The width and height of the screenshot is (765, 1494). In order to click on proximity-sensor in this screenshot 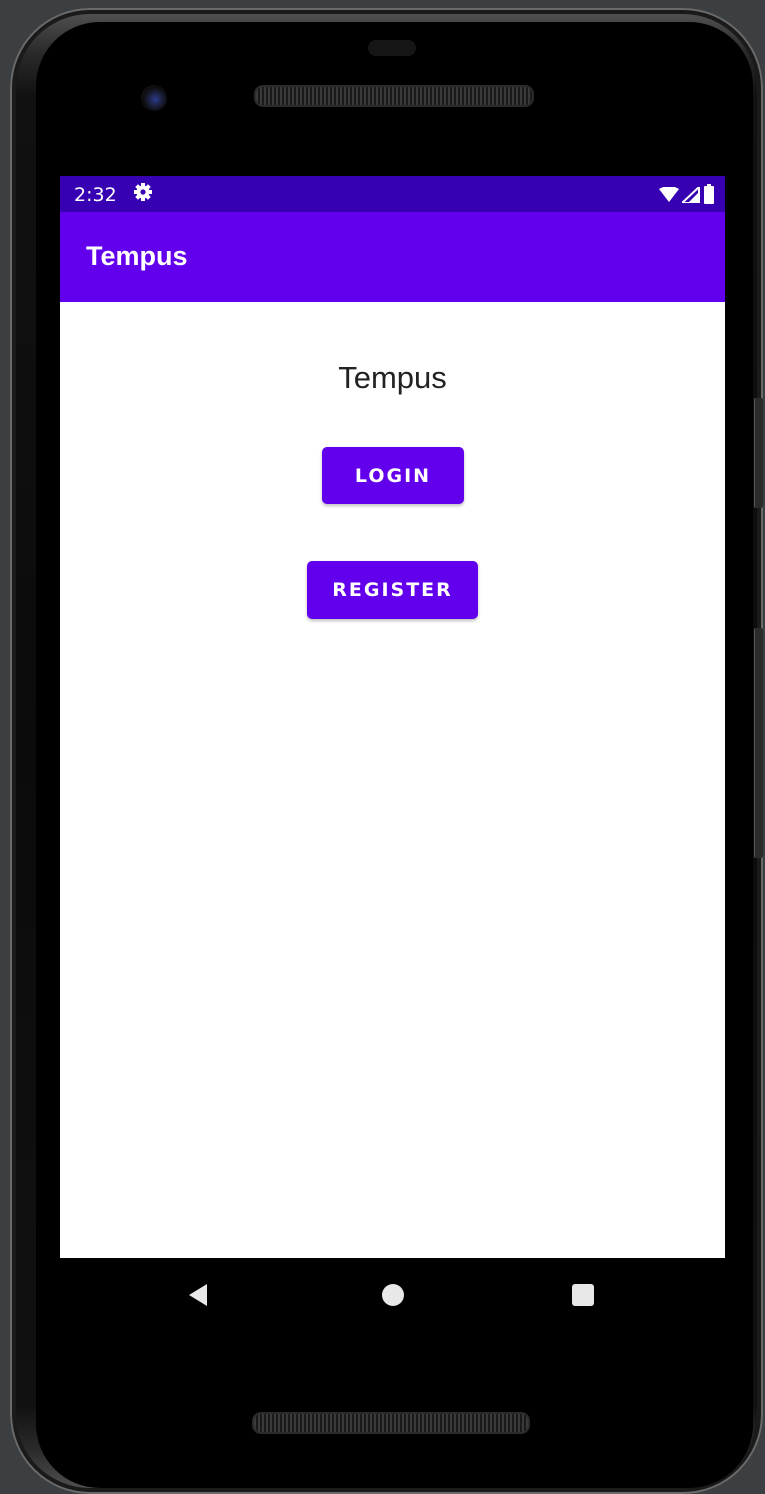, I will do `click(392, 48)`.